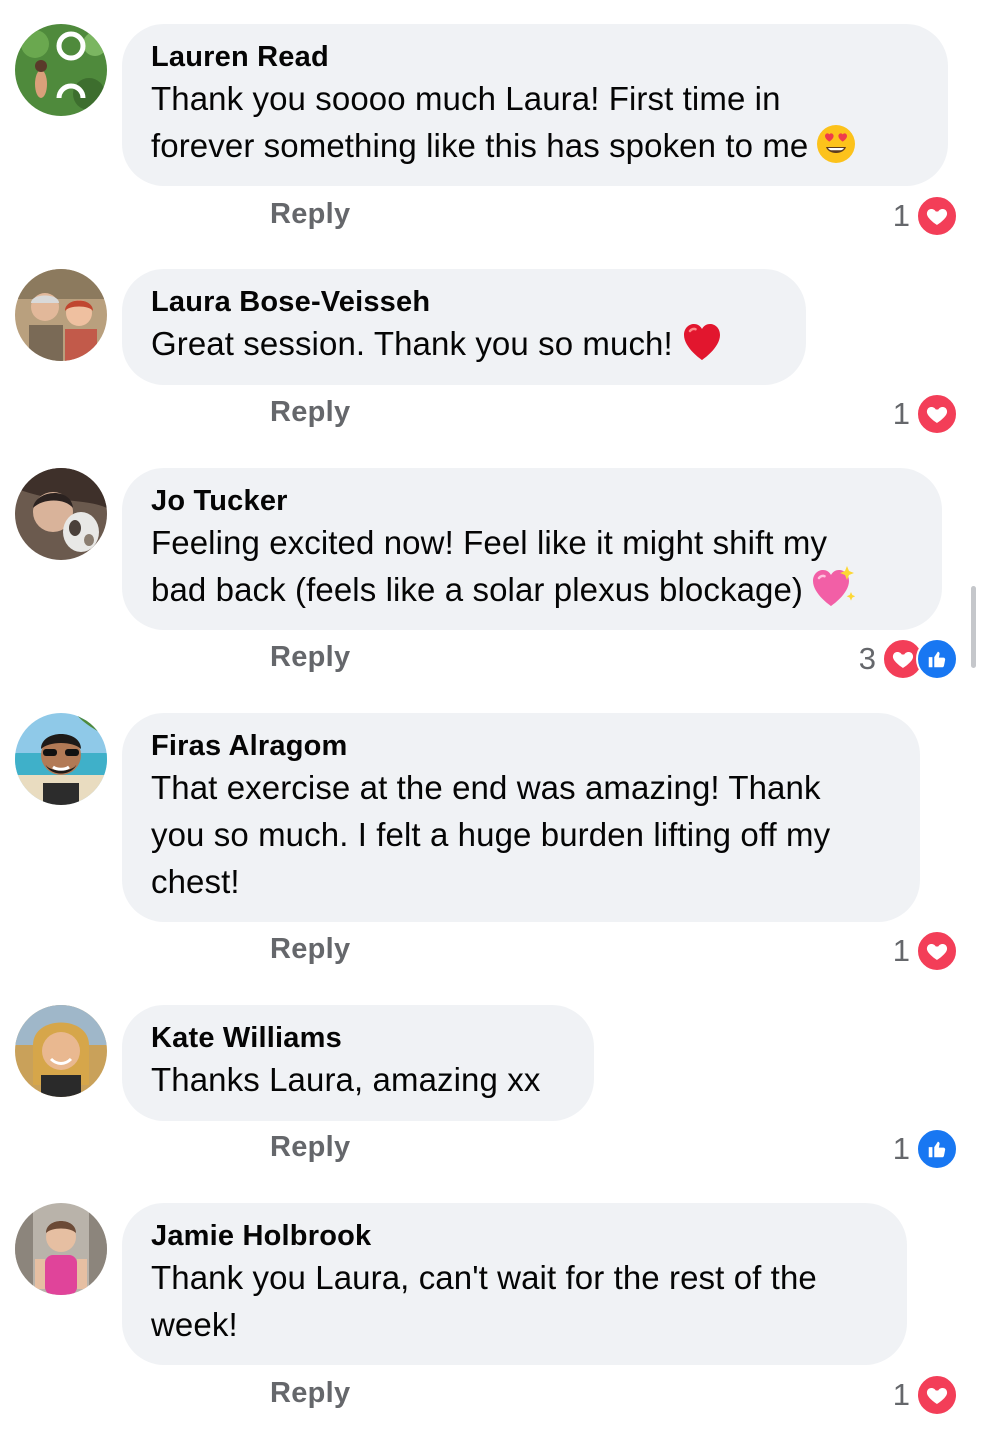 This screenshot has width=1002, height=1440. Describe the element at coordinates (531, 501) in the screenshot. I see `comment-author: Jo Tucker` at that location.